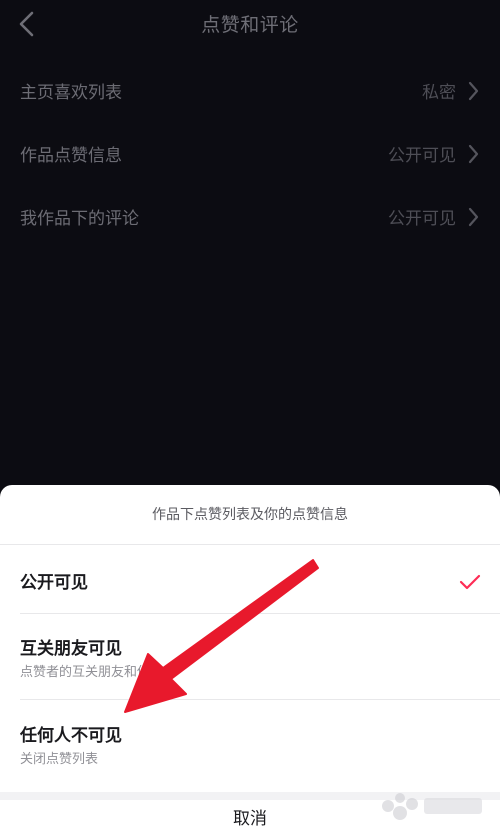 Image resolution: width=500 pixels, height=838 pixels. What do you see at coordinates (71, 649) in the screenshot?
I see `option-label: 互关朋友可见` at bounding box center [71, 649].